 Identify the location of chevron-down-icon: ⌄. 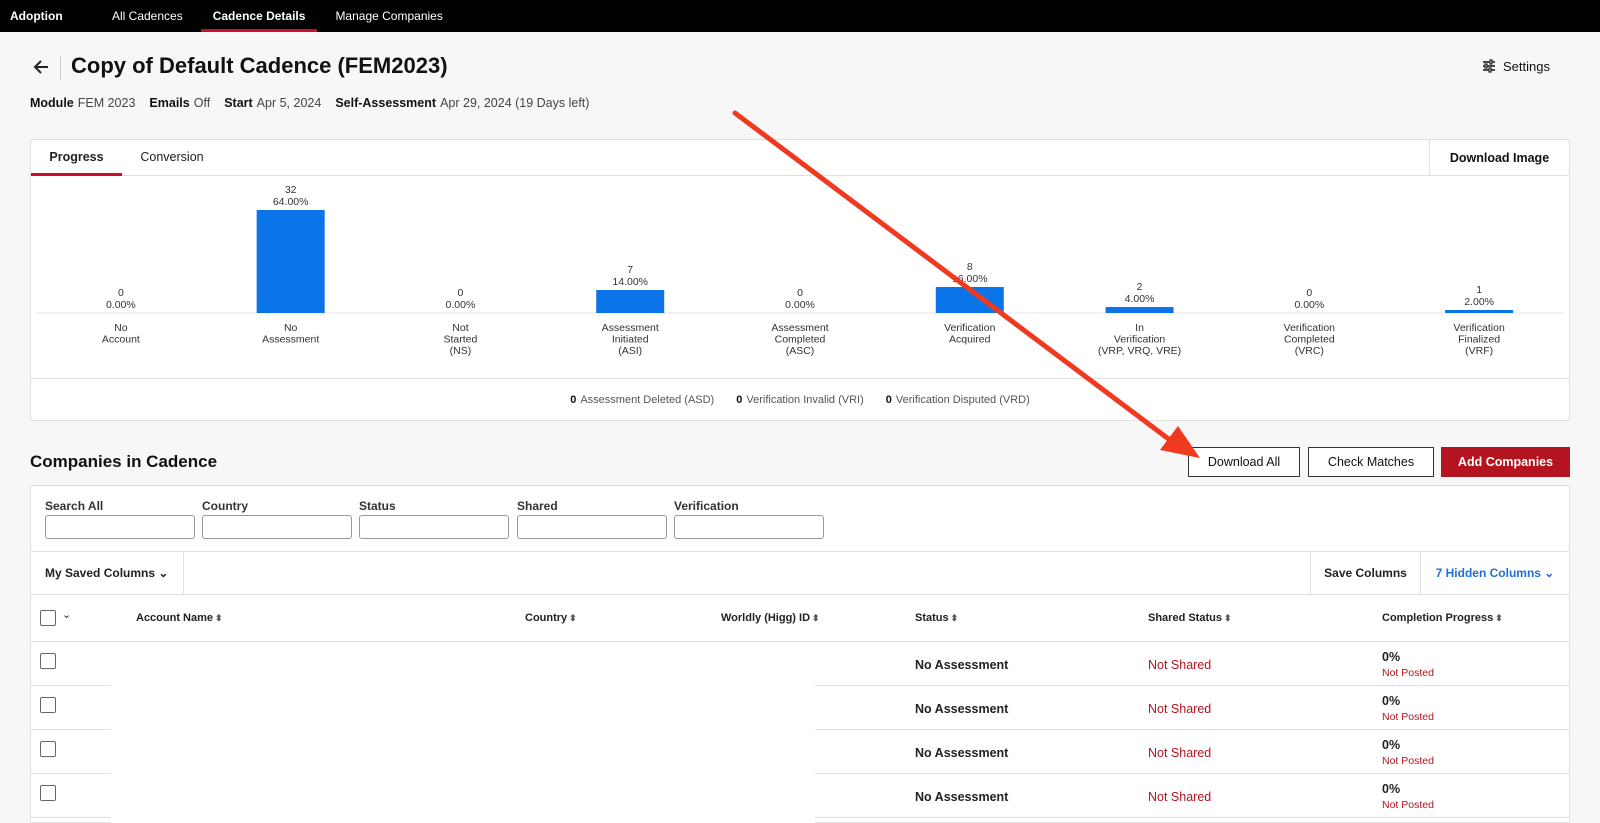
(66, 614).